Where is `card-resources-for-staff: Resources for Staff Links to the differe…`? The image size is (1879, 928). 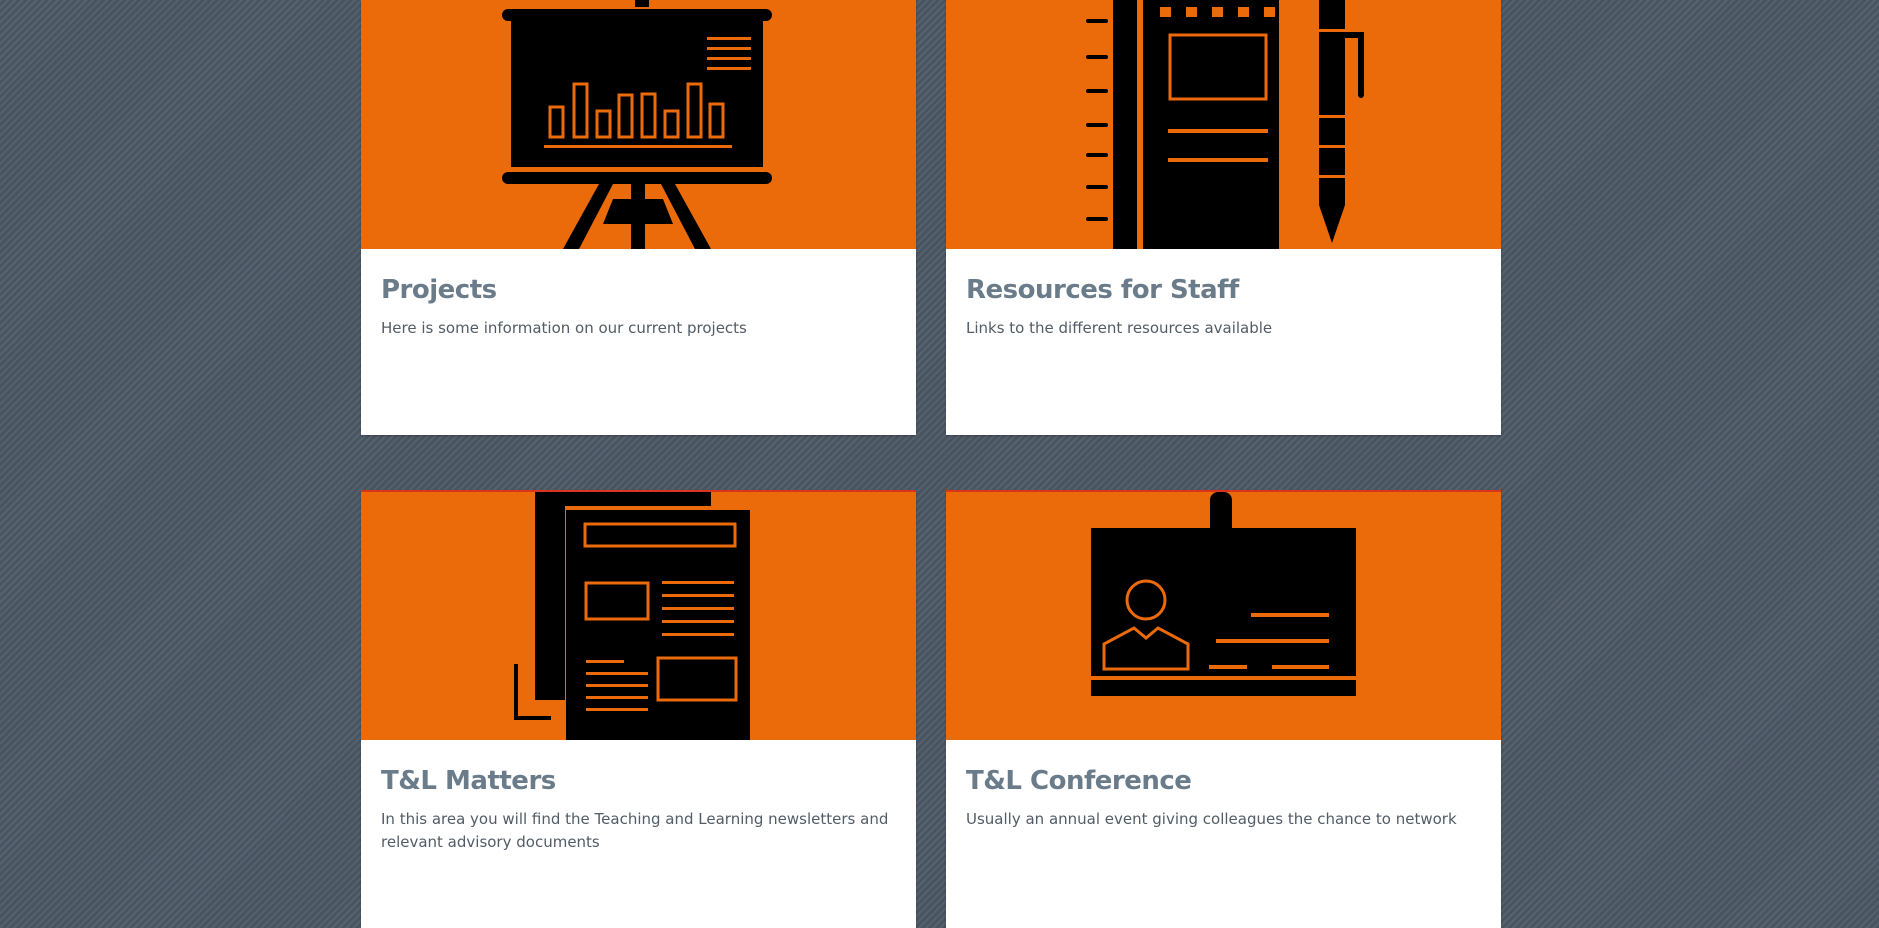
card-resources-for-staff: Resources for Staff Links to the differe… is located at coordinates (1223, 217).